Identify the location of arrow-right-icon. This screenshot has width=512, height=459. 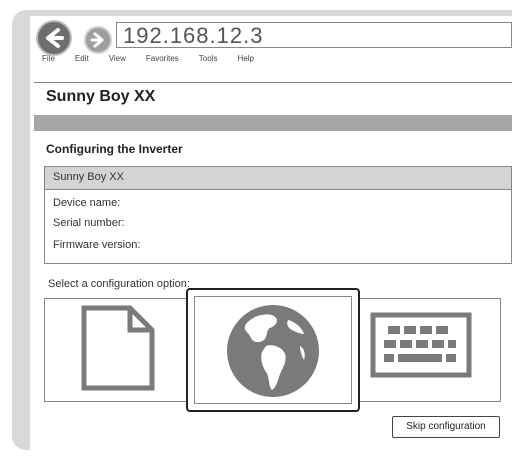
(97, 40).